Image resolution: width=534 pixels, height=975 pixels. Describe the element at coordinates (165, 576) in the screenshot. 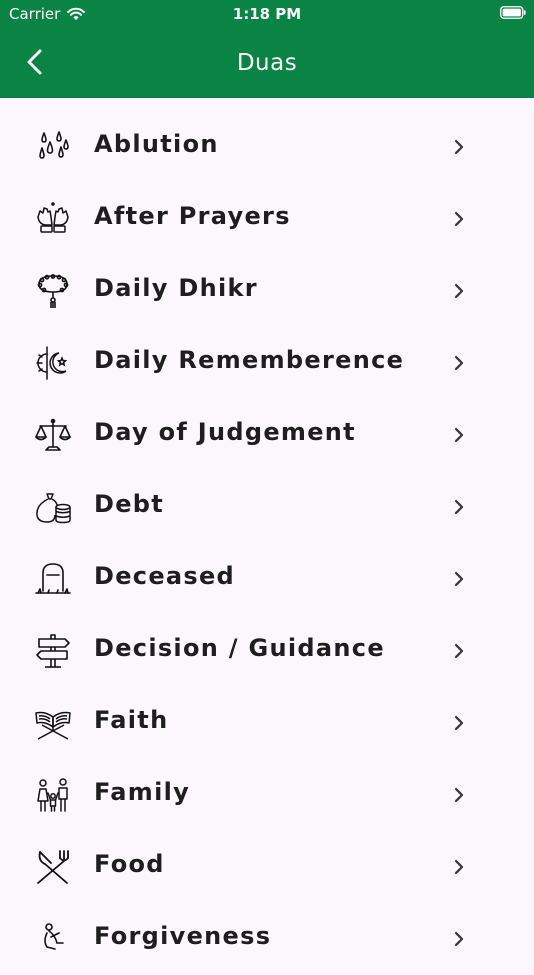

I see `list-item-label: Deceased` at that location.